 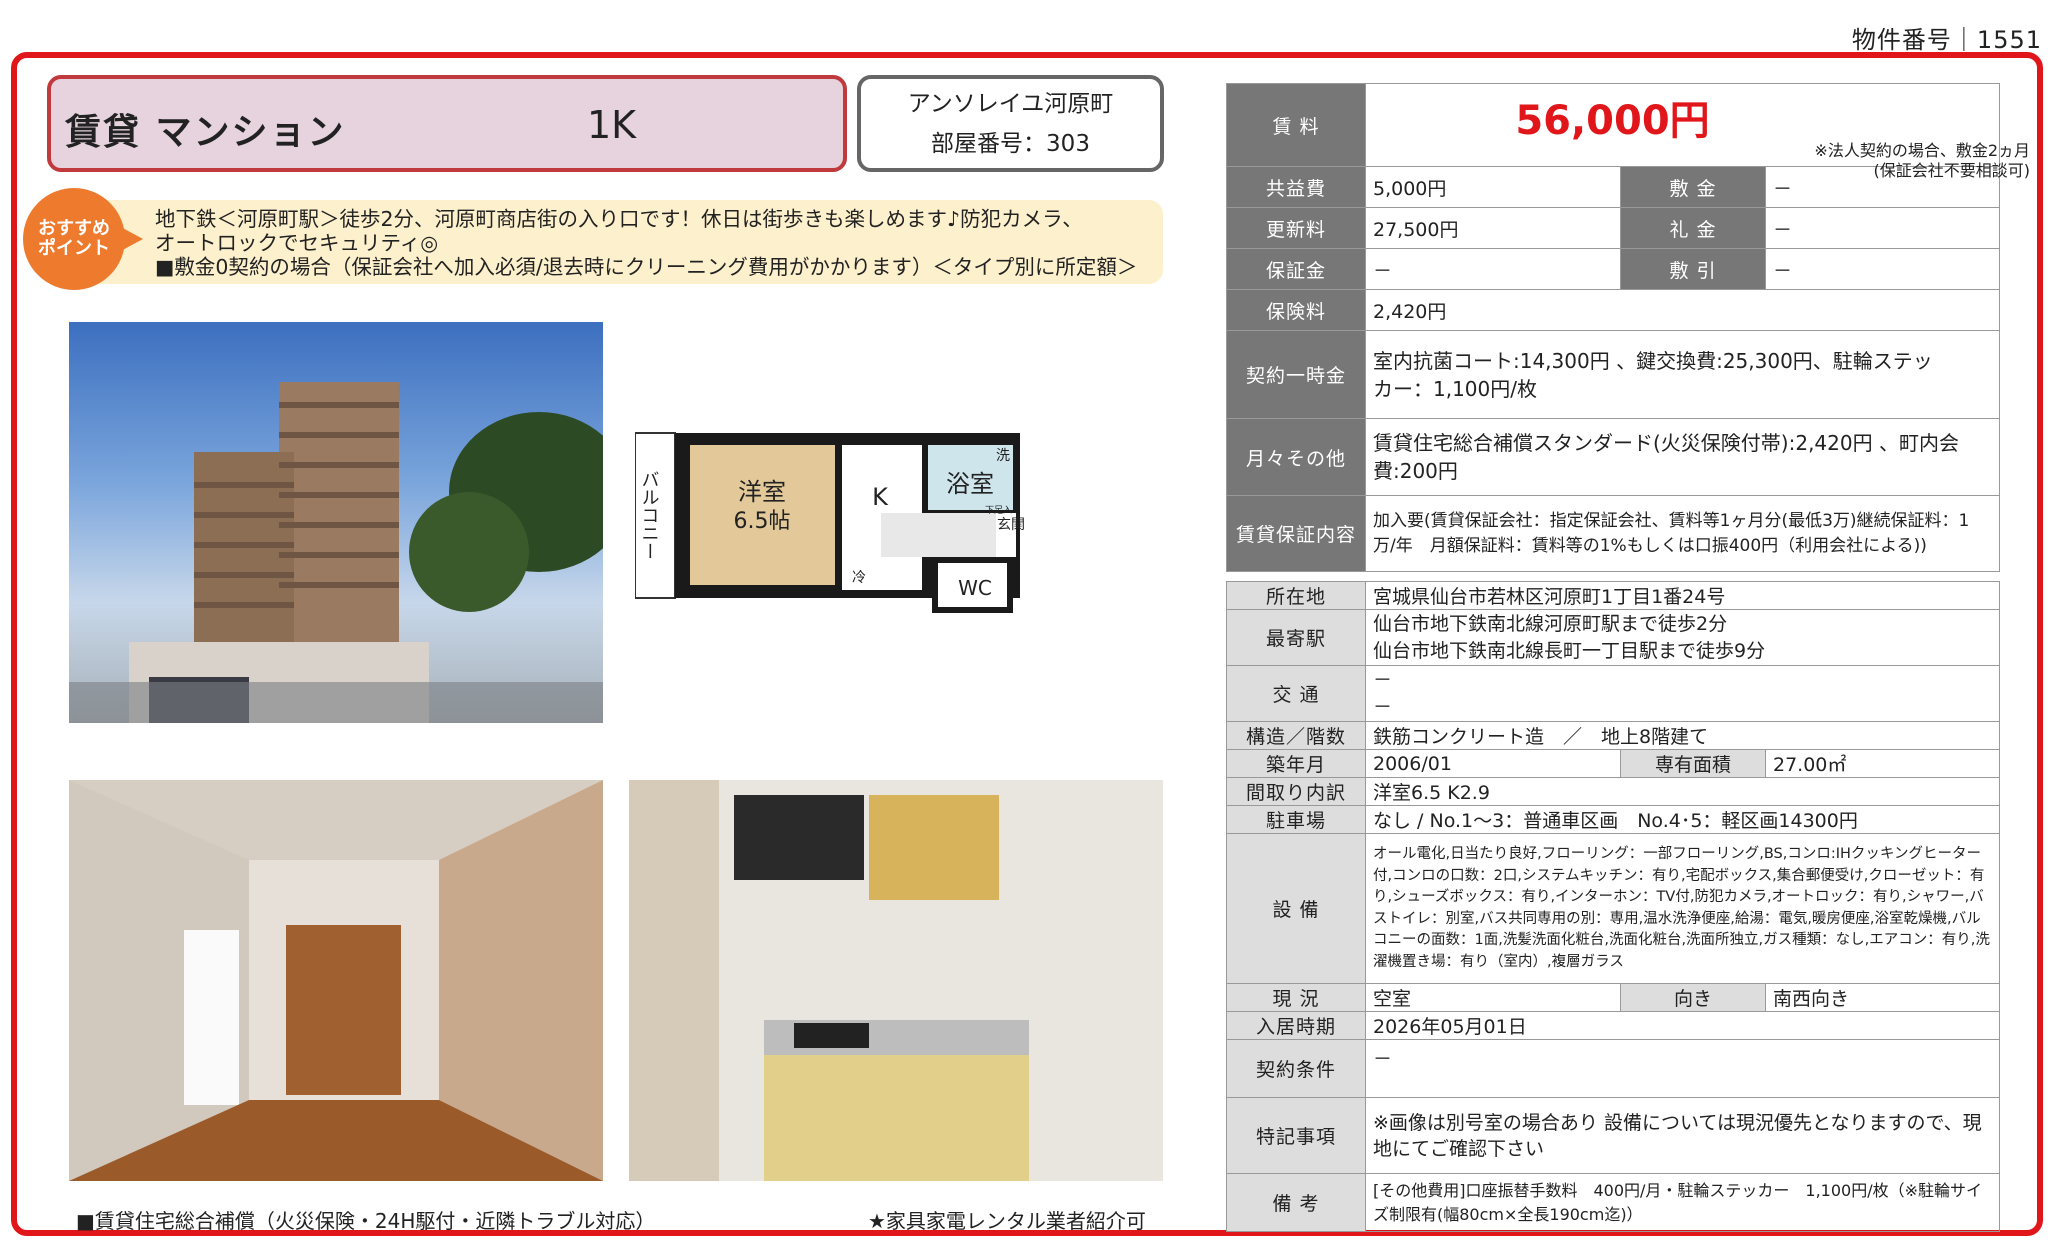 What do you see at coordinates (1003, 456) in the screenshot?
I see `wash-label: 洗` at bounding box center [1003, 456].